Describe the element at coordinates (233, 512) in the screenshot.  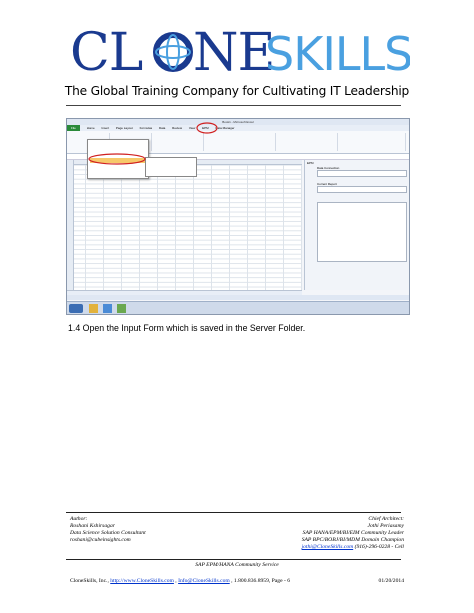
I see `footer-divider` at that location.